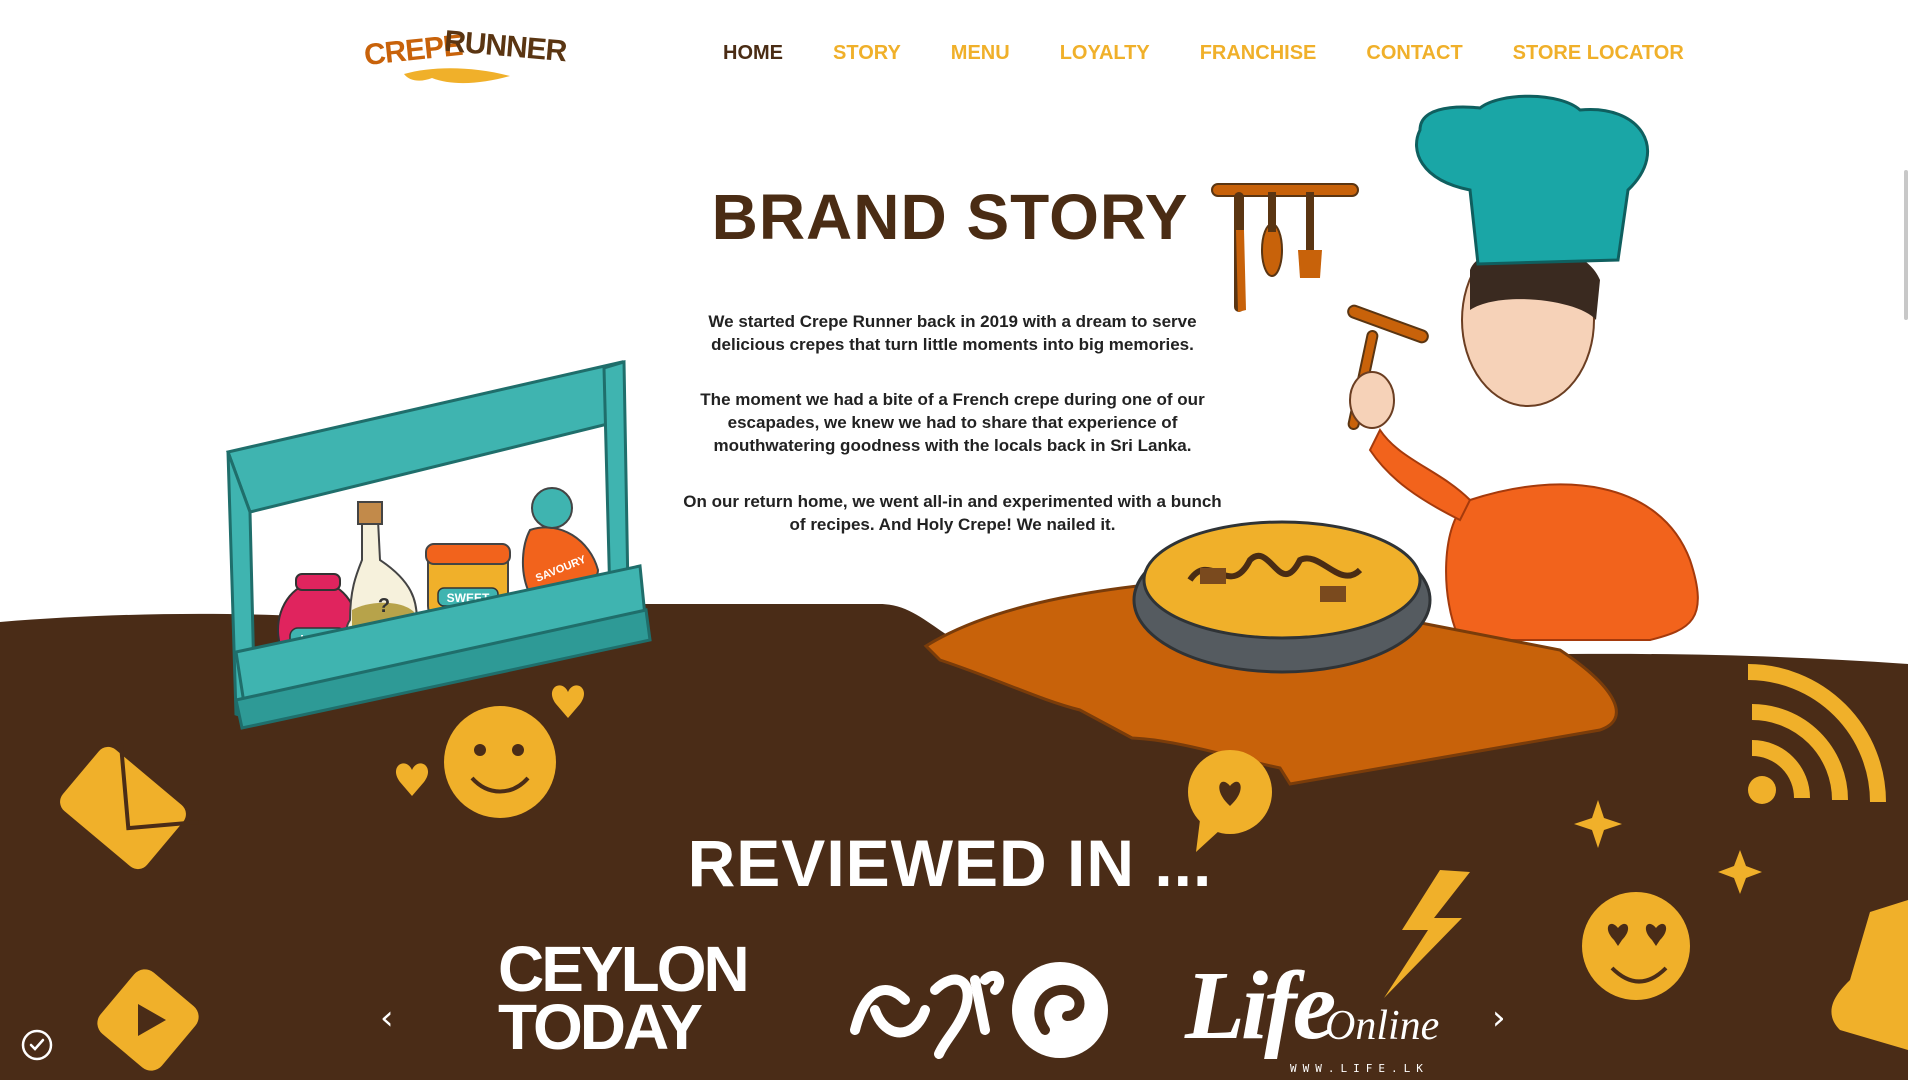 Image resolution: width=1908 pixels, height=1080 pixels. What do you see at coordinates (1499, 1018) in the screenshot?
I see `carousel-next-button: ›` at bounding box center [1499, 1018].